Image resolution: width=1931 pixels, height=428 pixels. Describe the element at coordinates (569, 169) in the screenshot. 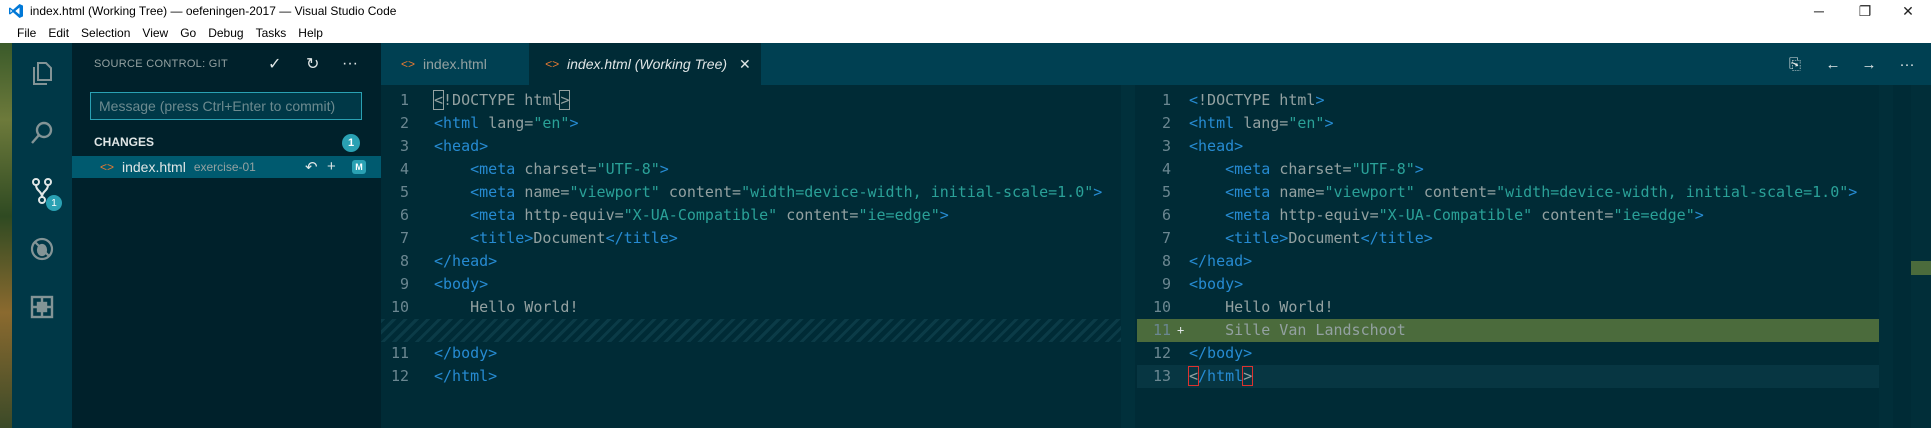

I see `code-text: <meta charset="UTF-8">` at that location.